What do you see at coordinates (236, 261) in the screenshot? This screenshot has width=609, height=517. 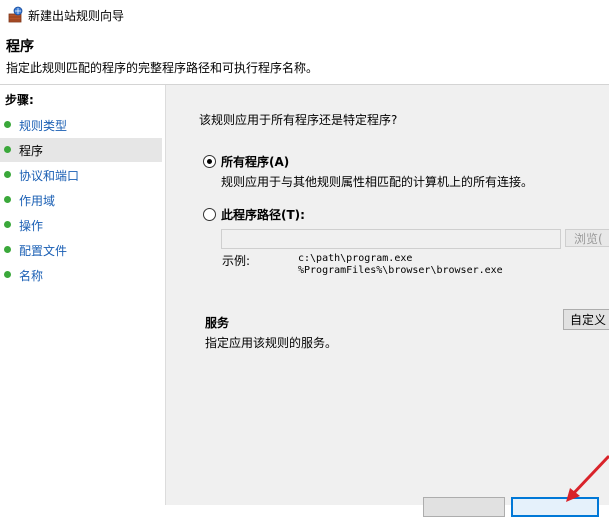 I see `example-label: 示例:` at bounding box center [236, 261].